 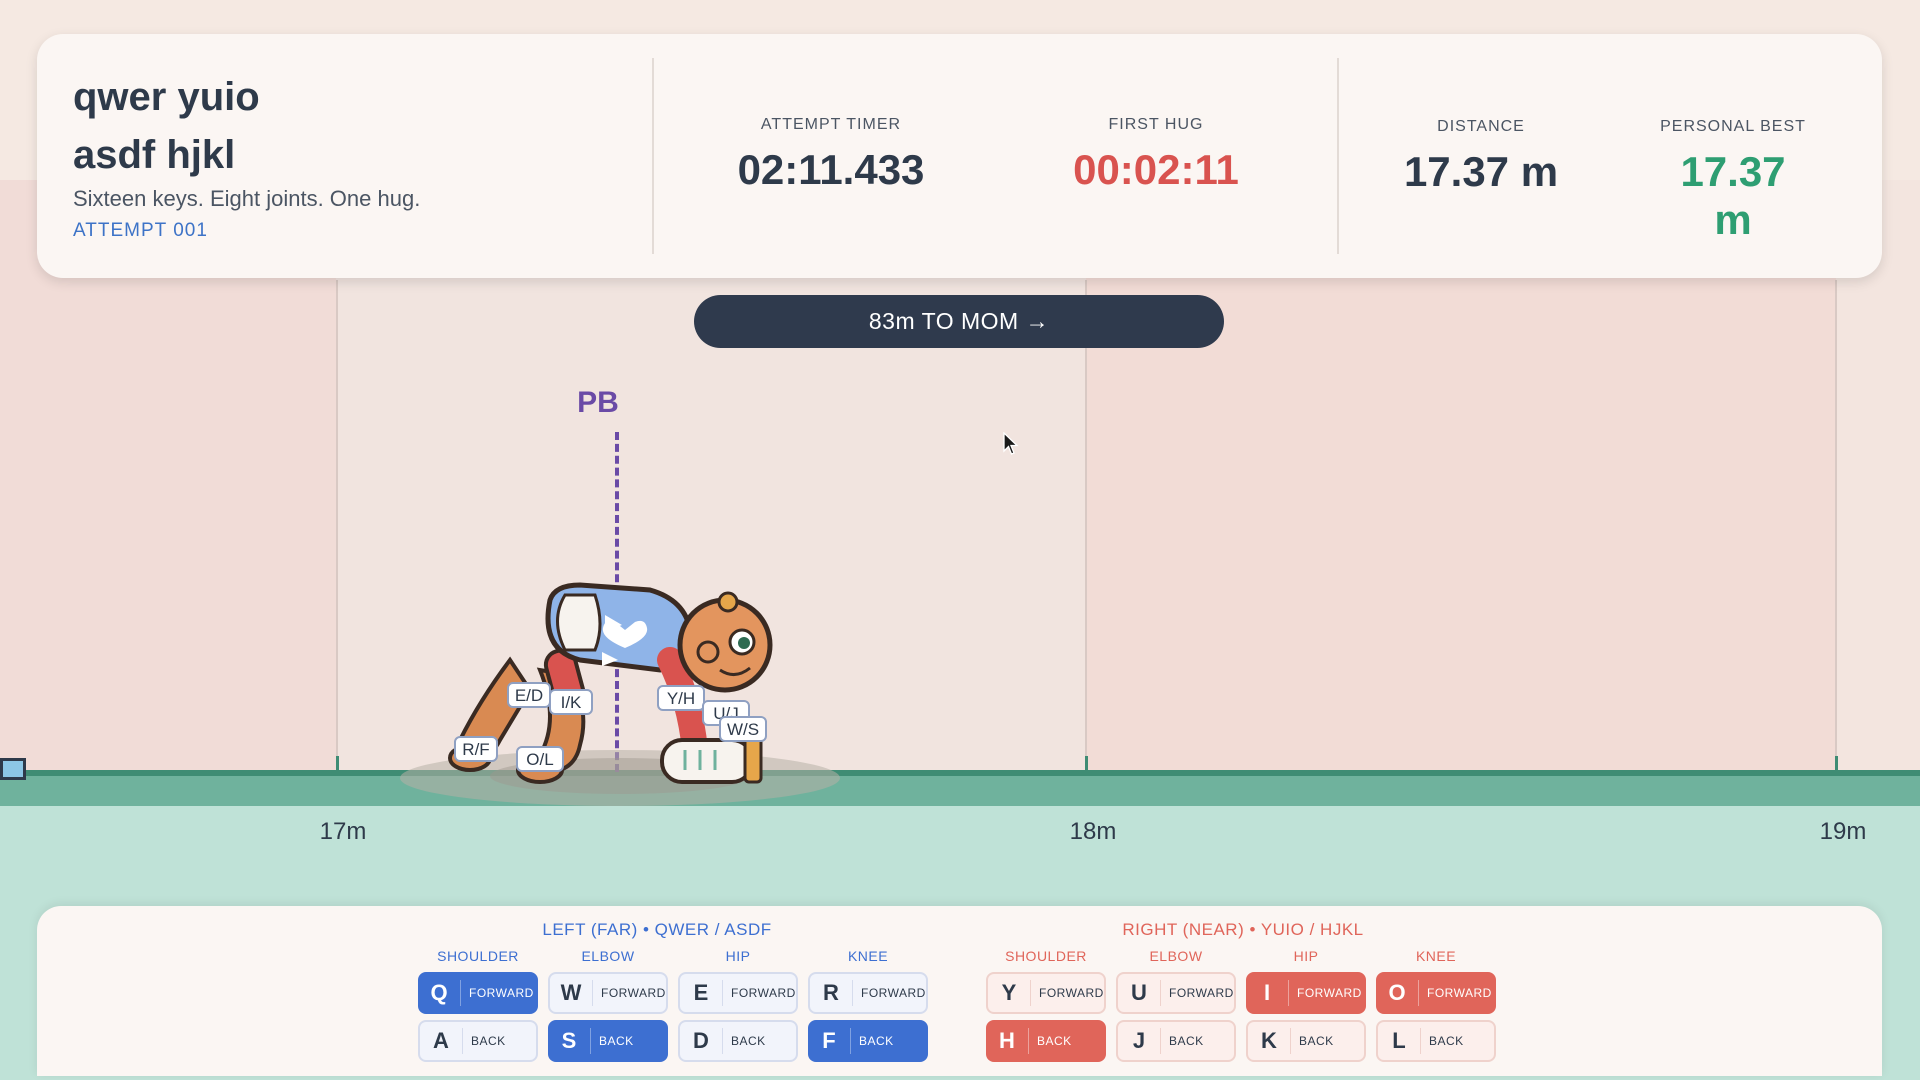 I want to click on key-a-back-button: A BACK, so click(x=478, y=1041).